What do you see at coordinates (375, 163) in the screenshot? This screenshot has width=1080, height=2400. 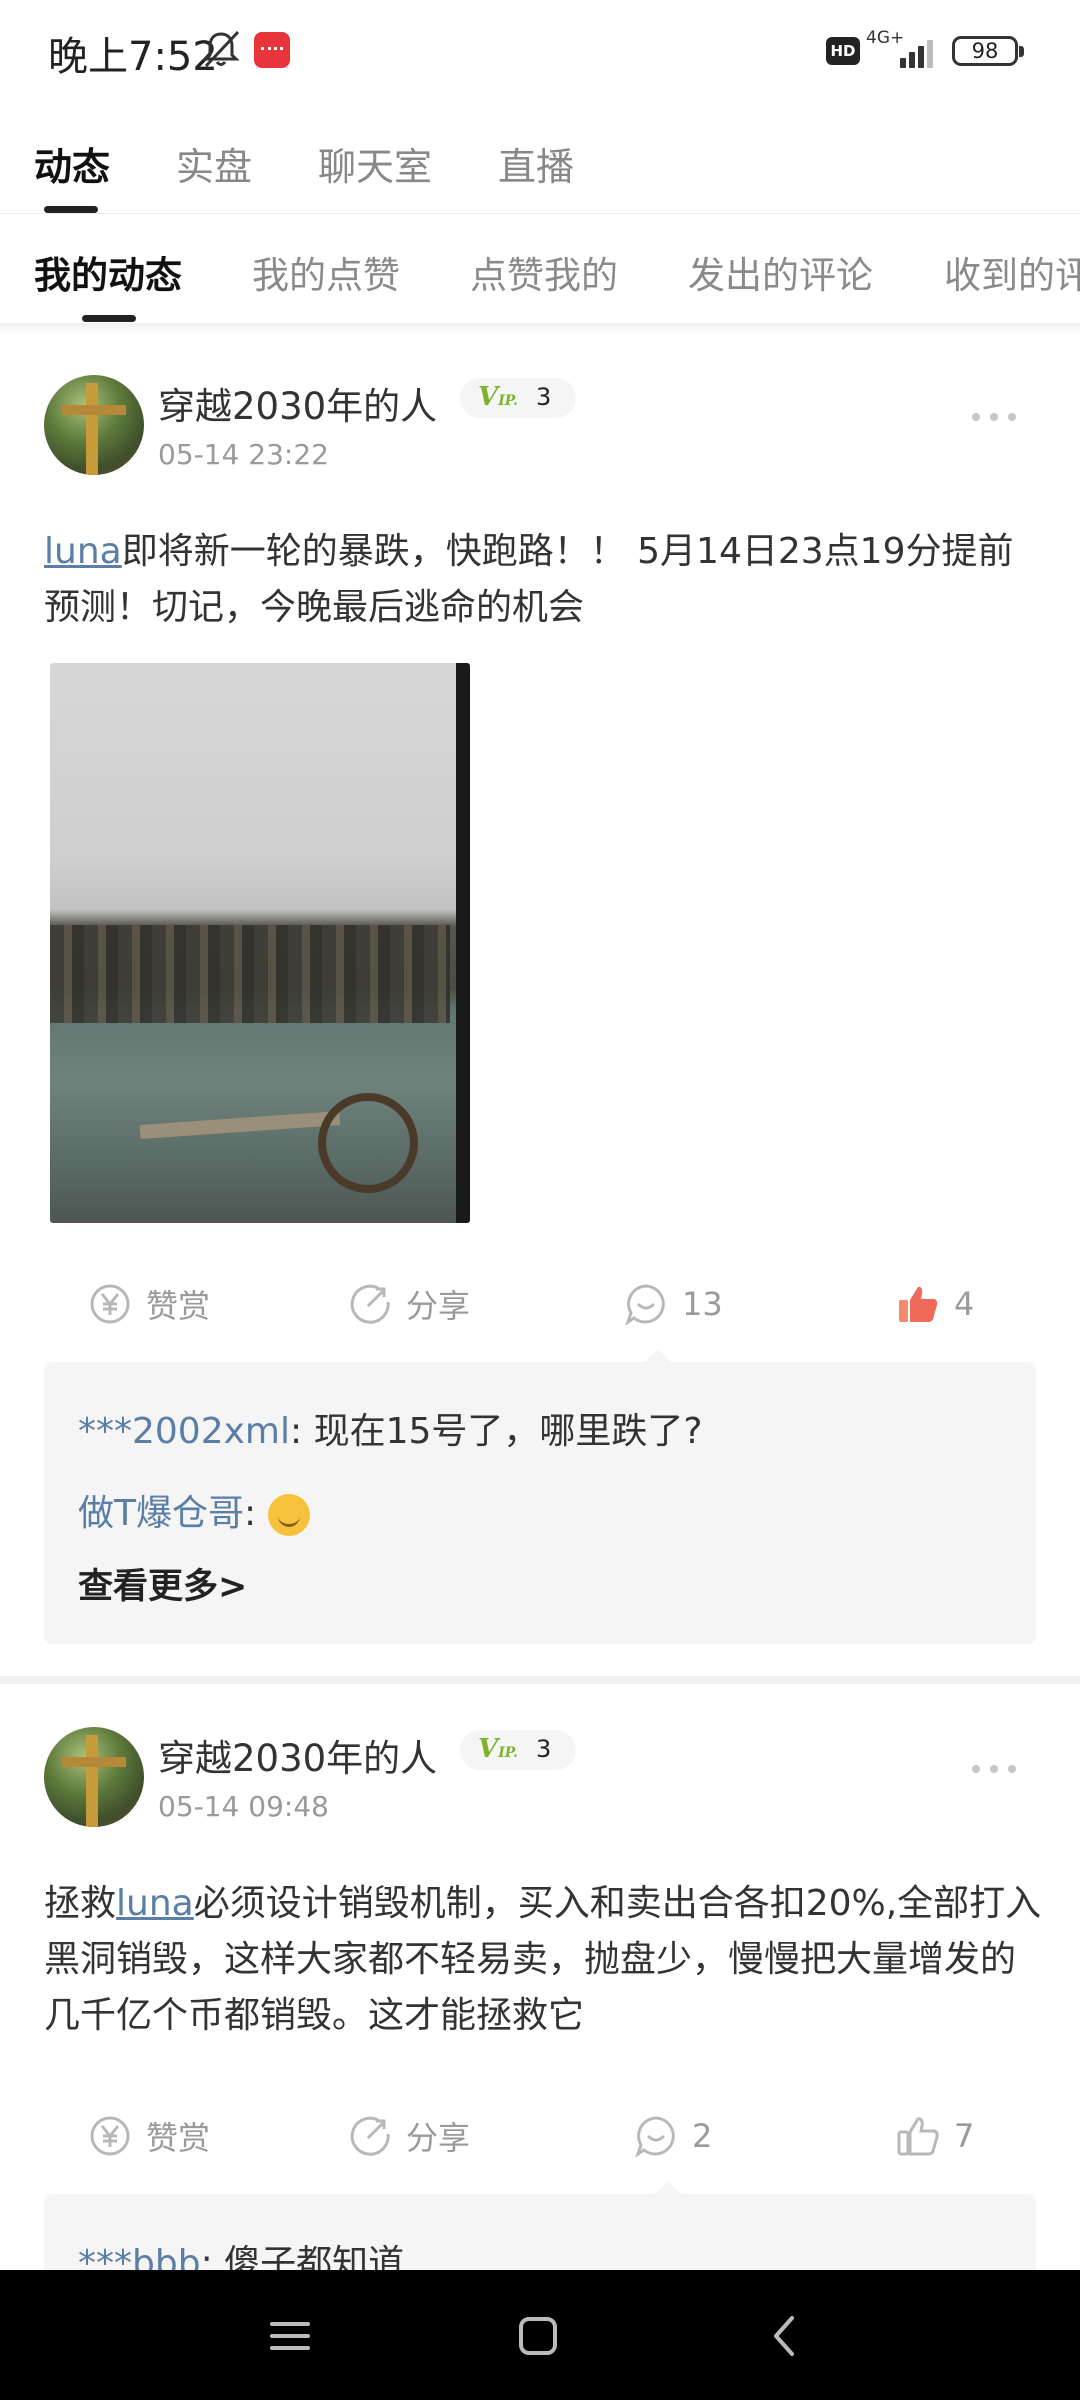 I see `tab-chatroom: 聊天室` at bounding box center [375, 163].